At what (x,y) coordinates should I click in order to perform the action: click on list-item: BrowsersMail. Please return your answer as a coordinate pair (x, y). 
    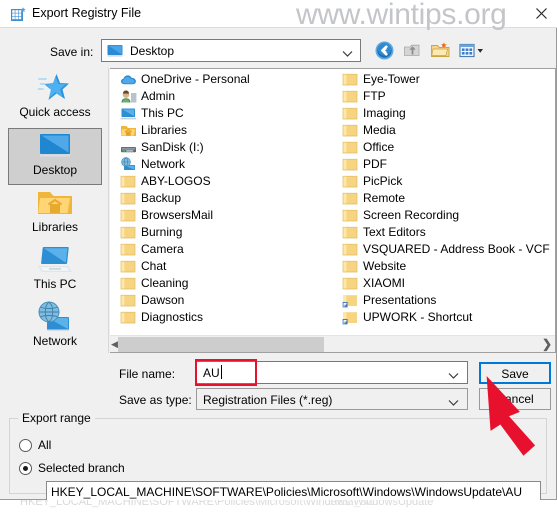
    Looking at the image, I should click on (235, 215).